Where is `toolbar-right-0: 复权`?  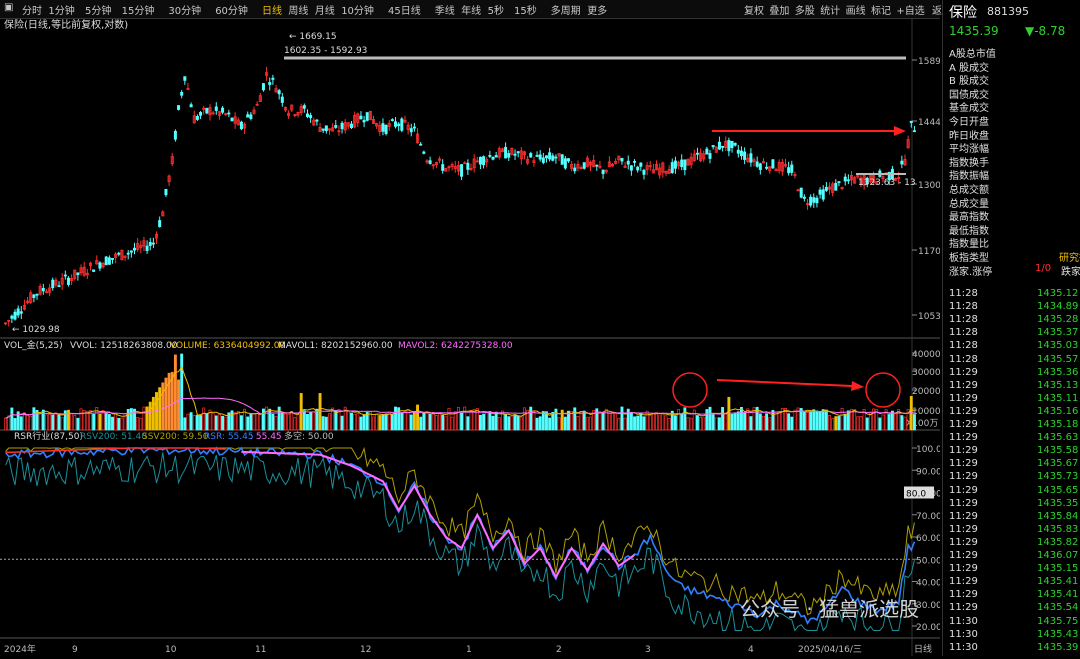
toolbar-right-0: 复权 is located at coordinates (754, 9).